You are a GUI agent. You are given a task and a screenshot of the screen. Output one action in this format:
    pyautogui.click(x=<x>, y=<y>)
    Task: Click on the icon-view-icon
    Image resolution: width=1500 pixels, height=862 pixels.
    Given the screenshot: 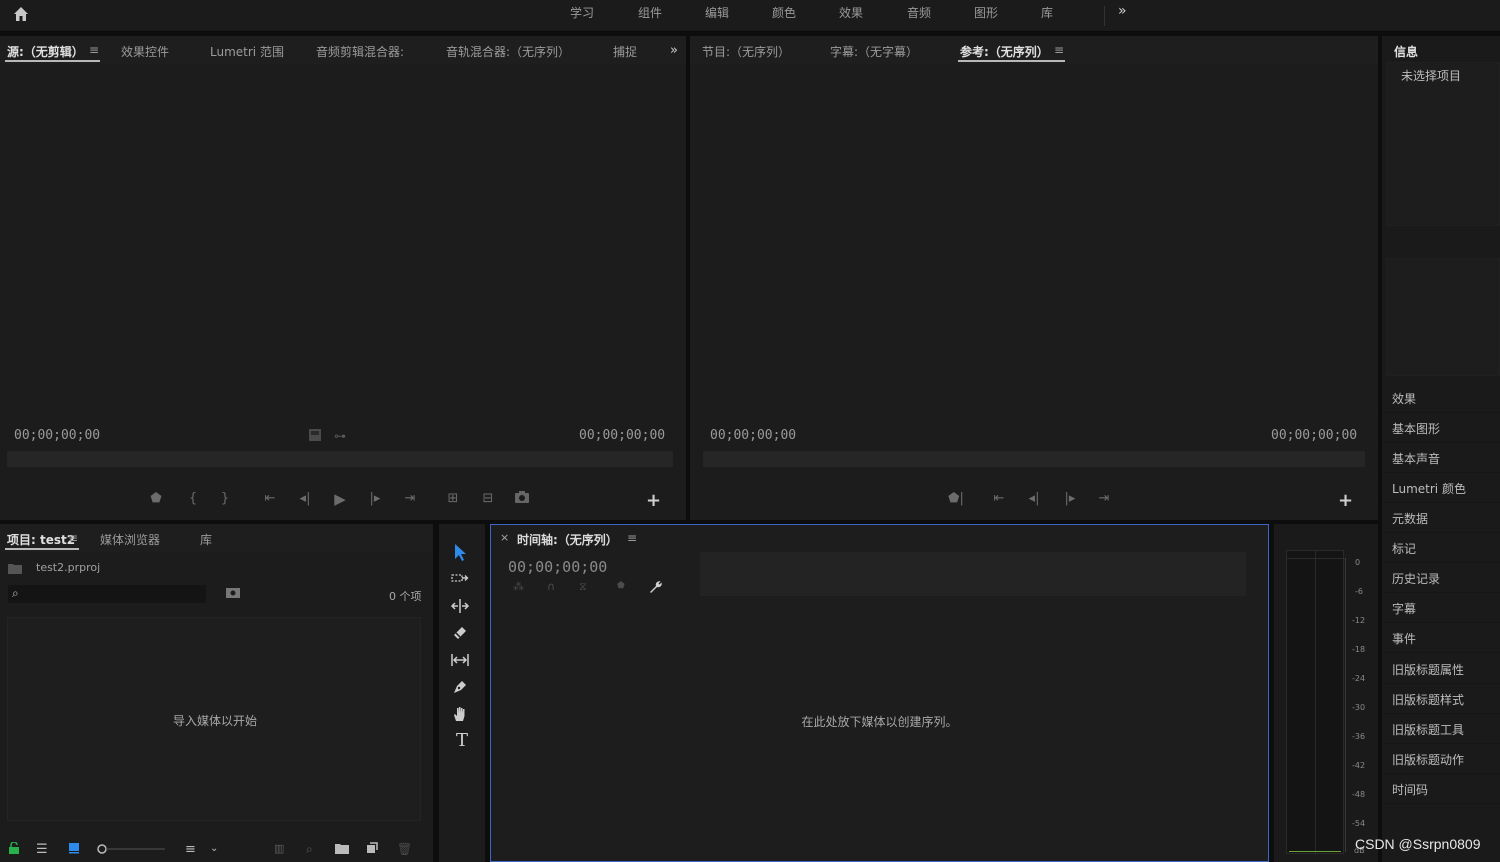 What is the action you would take?
    pyautogui.click(x=74, y=848)
    